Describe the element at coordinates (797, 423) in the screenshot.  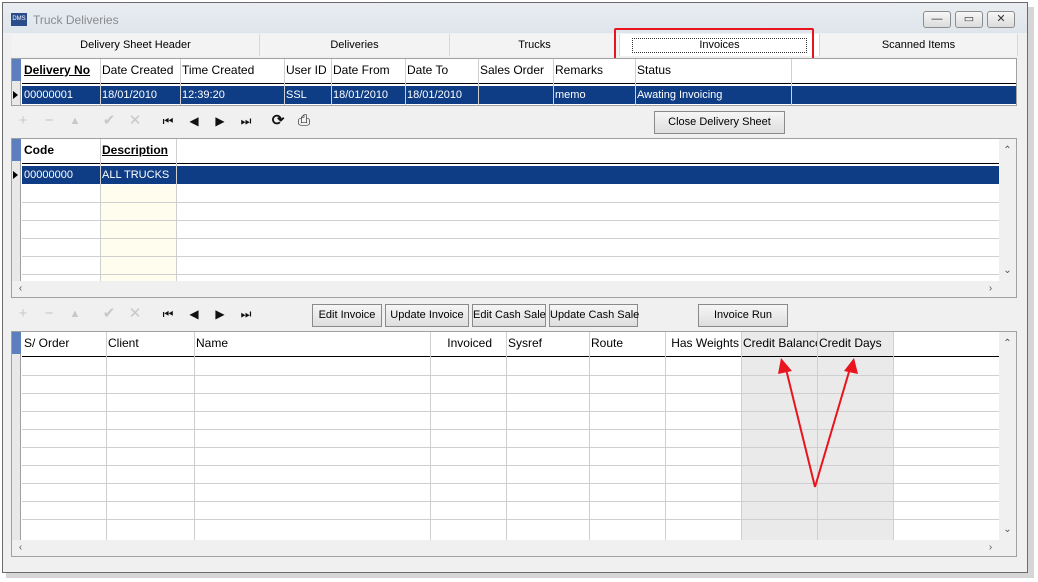
I see `arrow-to-credit-balance` at that location.